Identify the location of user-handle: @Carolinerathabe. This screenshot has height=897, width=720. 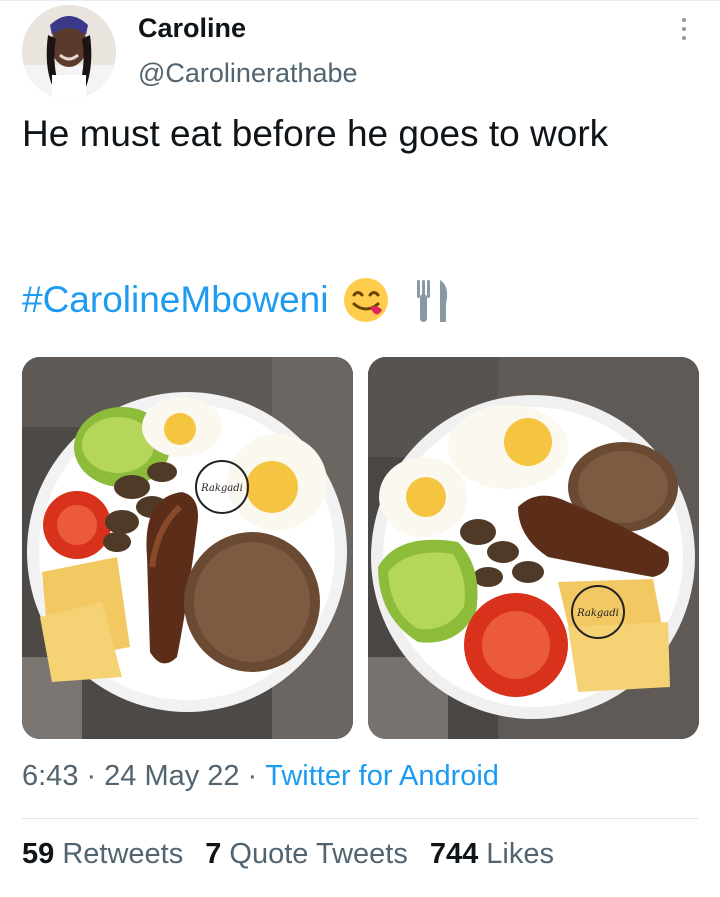
(248, 73).